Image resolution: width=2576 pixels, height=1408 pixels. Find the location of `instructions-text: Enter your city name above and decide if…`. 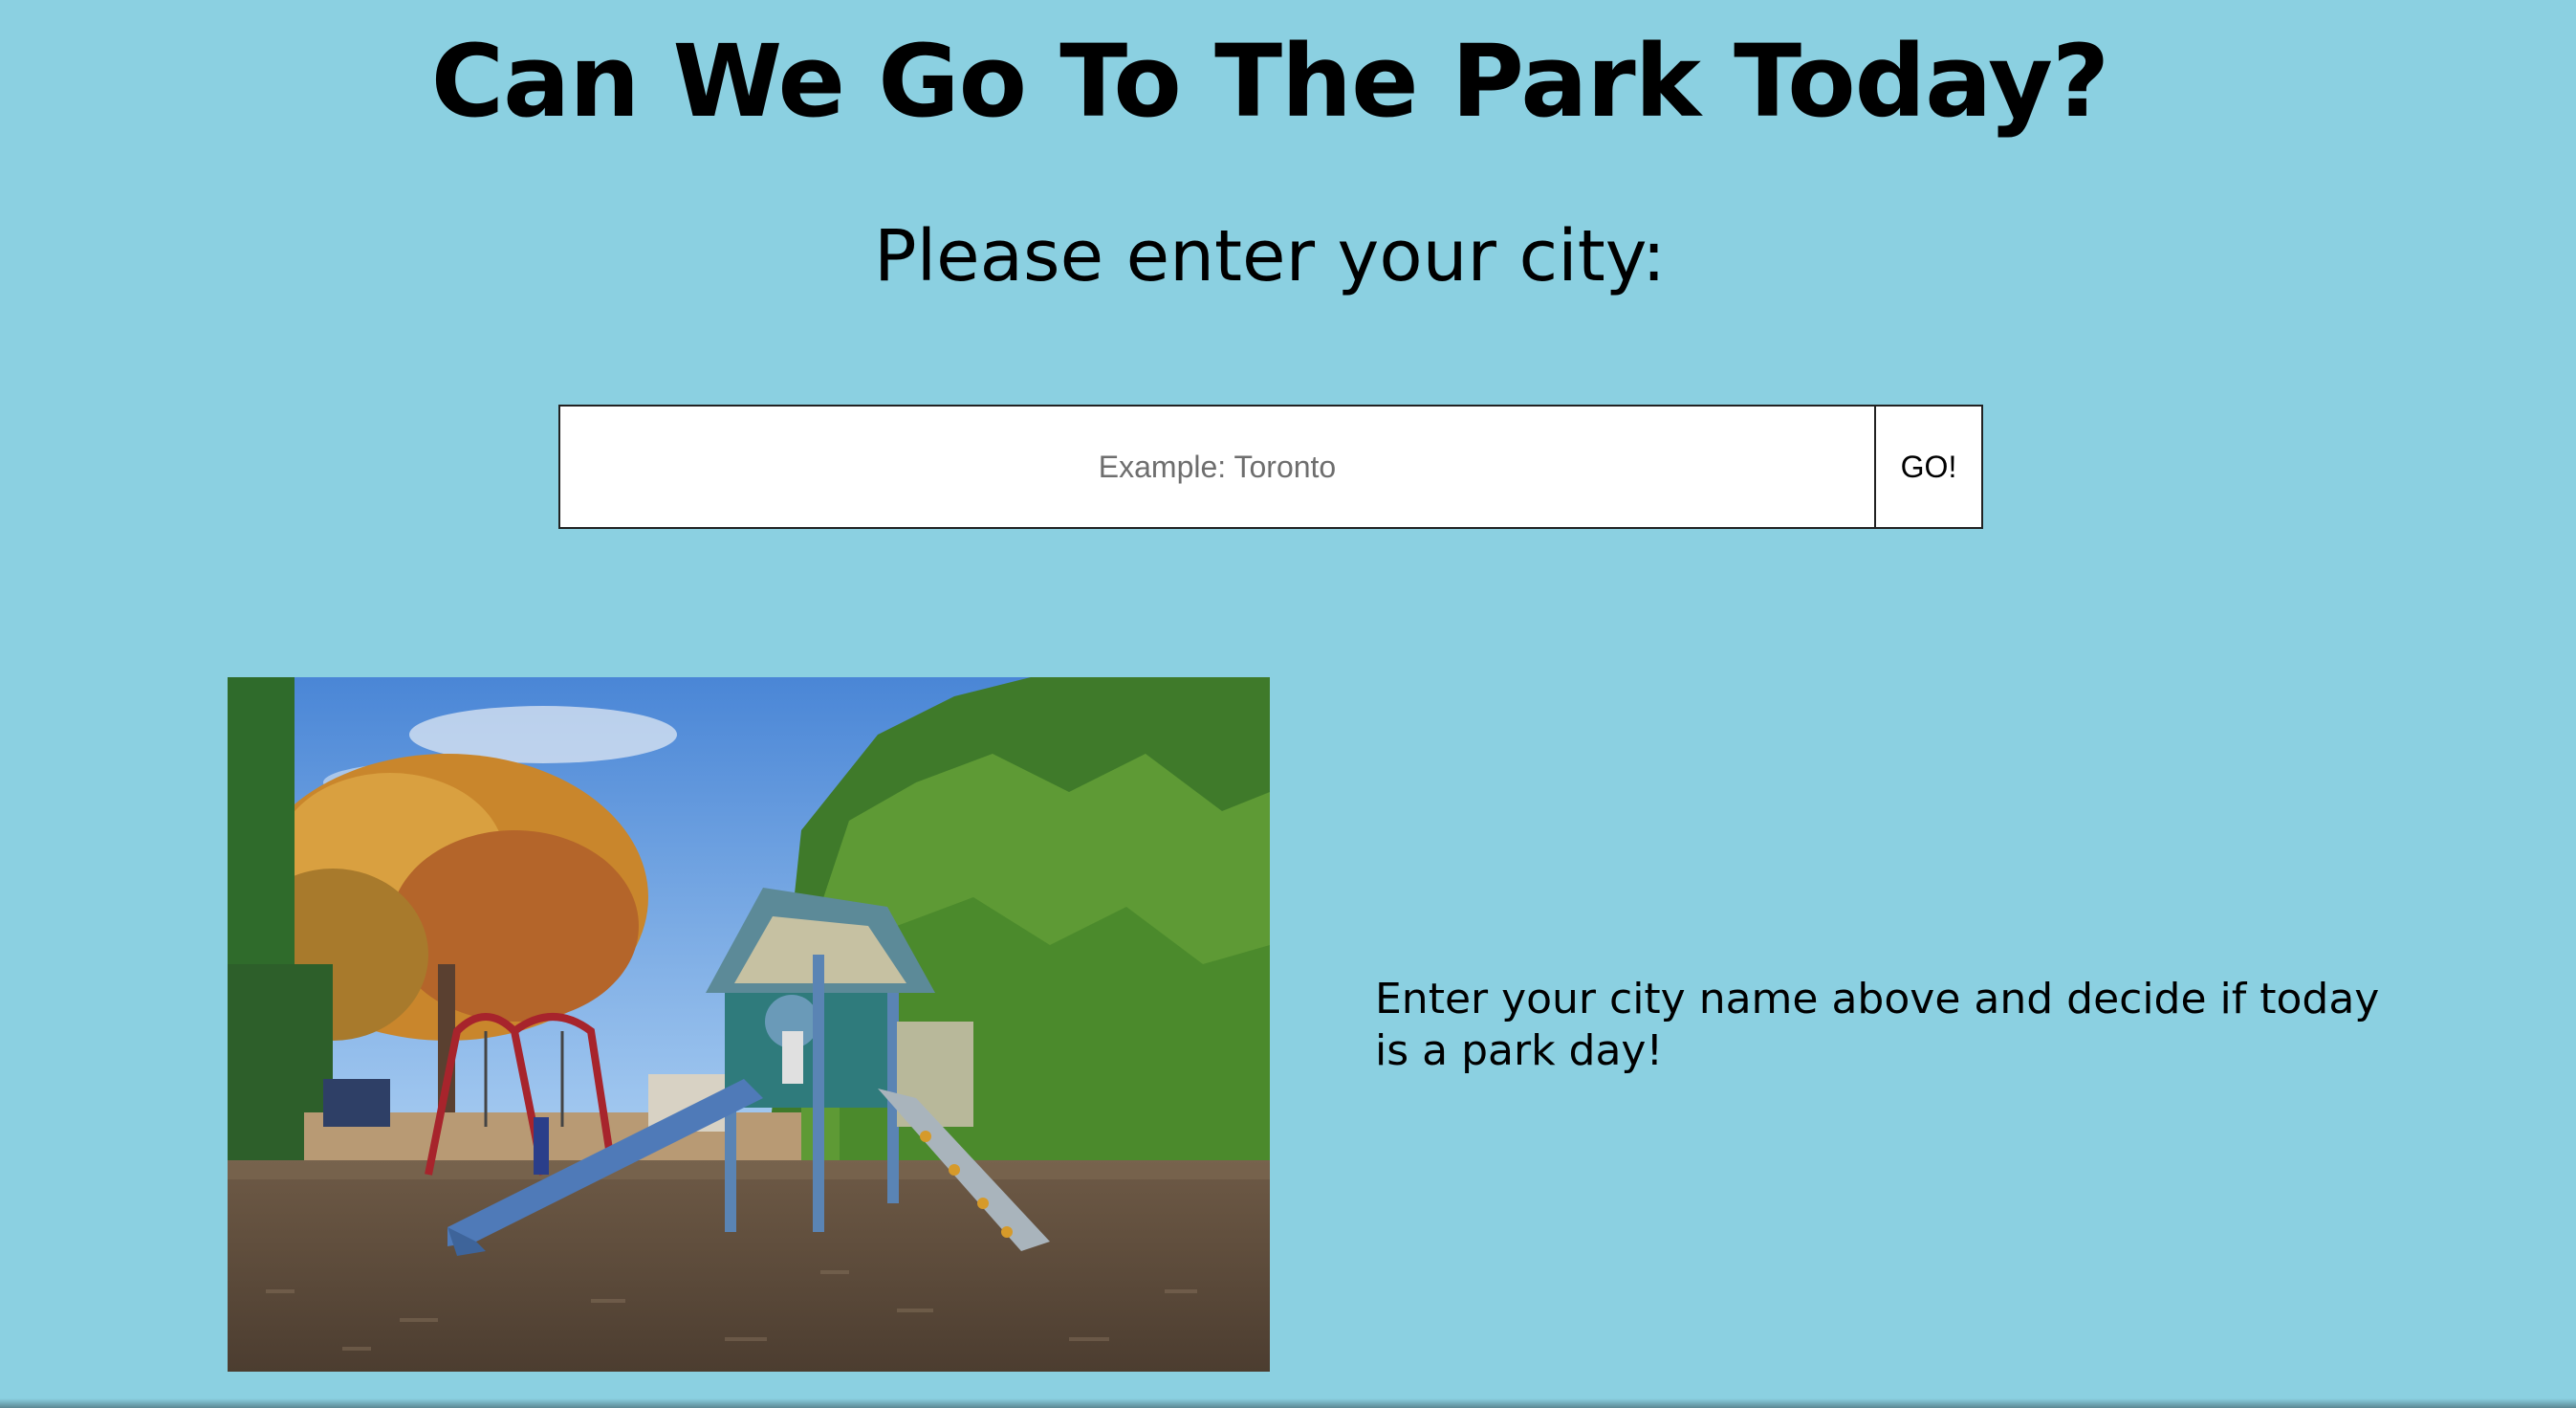

instructions-text: Enter your city name above and decide if… is located at coordinates (1877, 1025).